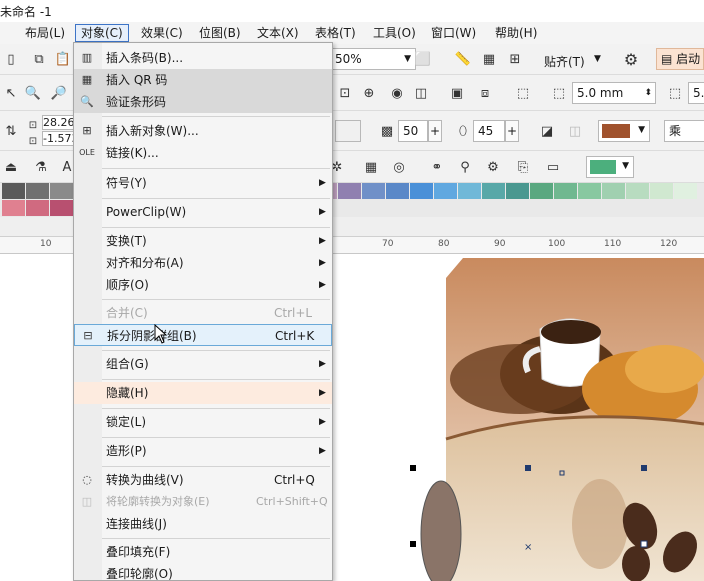 This screenshot has height=581, width=704. What do you see at coordinates (11, 167) in the screenshot?
I see `fill-bucket-icon: ⏏` at bounding box center [11, 167].